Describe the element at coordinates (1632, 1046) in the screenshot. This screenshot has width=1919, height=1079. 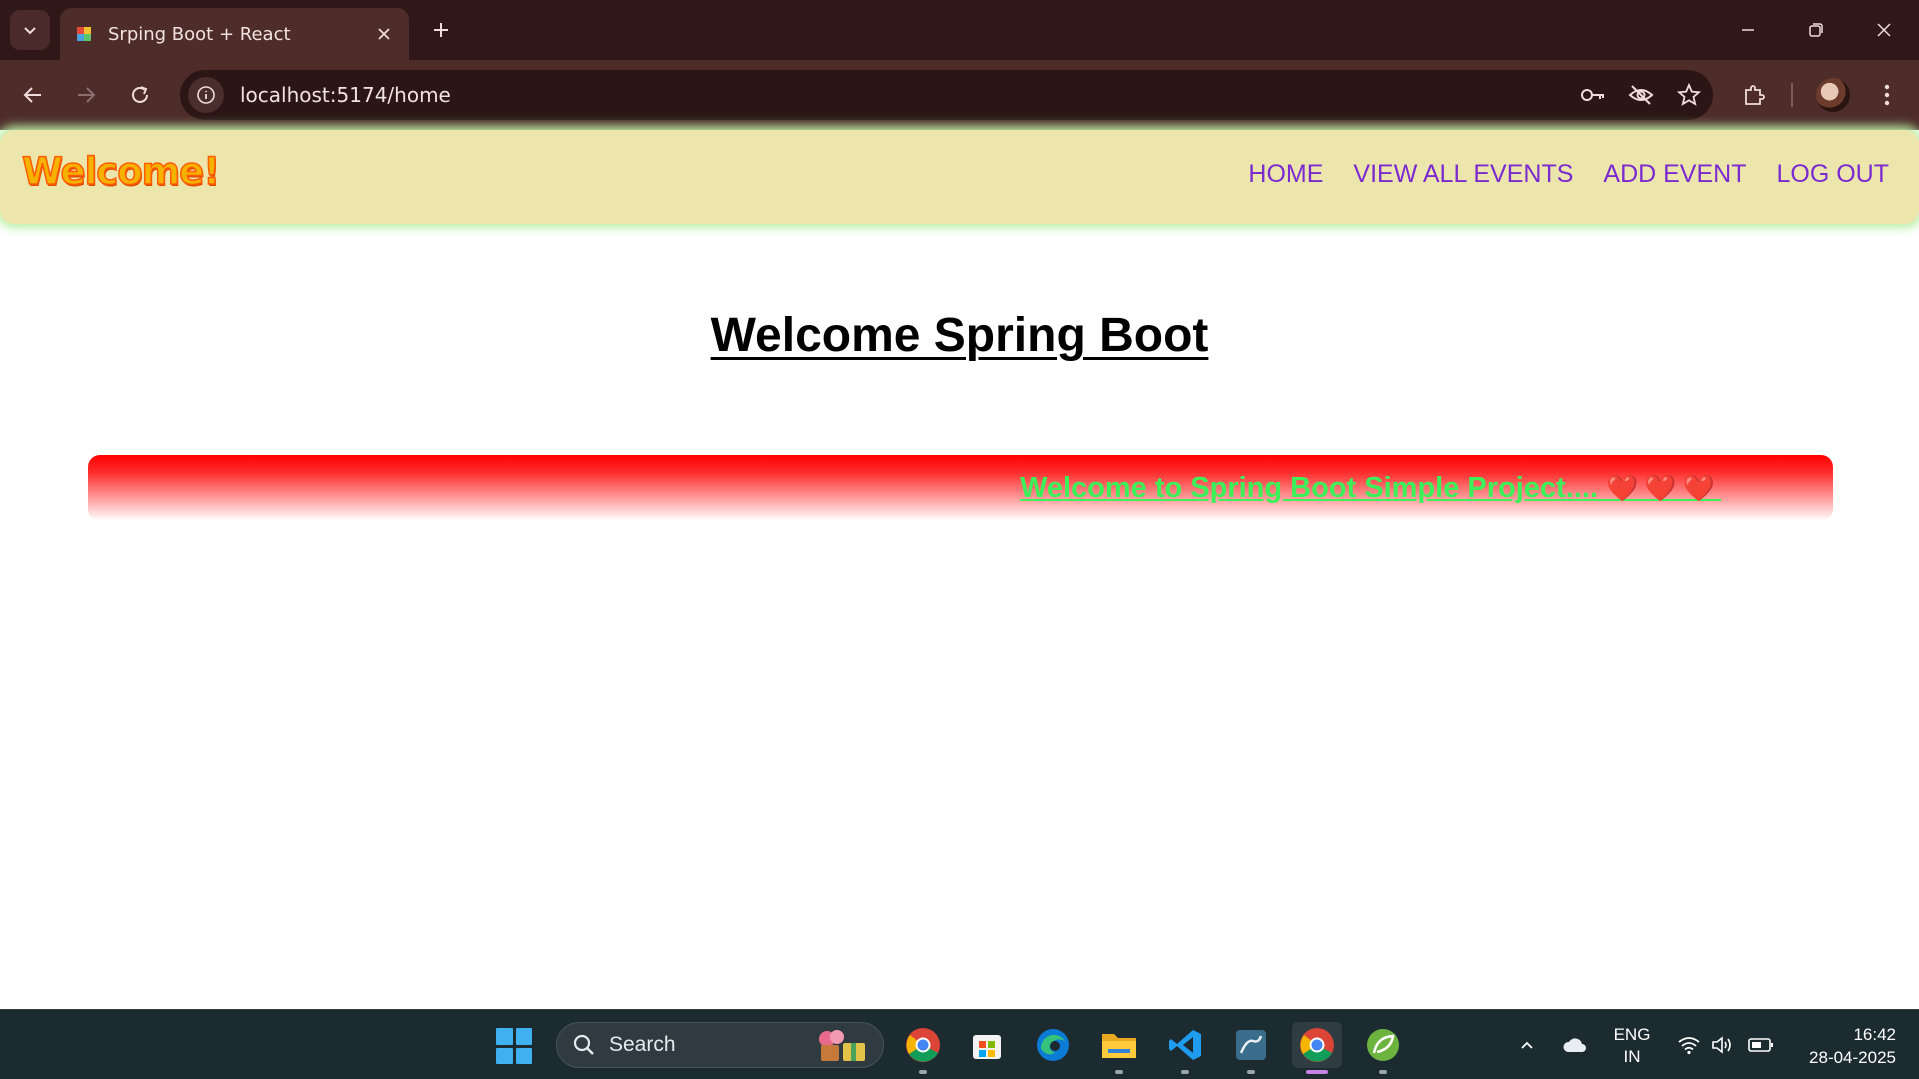
I see `language-indicator: ENG IN` at that location.